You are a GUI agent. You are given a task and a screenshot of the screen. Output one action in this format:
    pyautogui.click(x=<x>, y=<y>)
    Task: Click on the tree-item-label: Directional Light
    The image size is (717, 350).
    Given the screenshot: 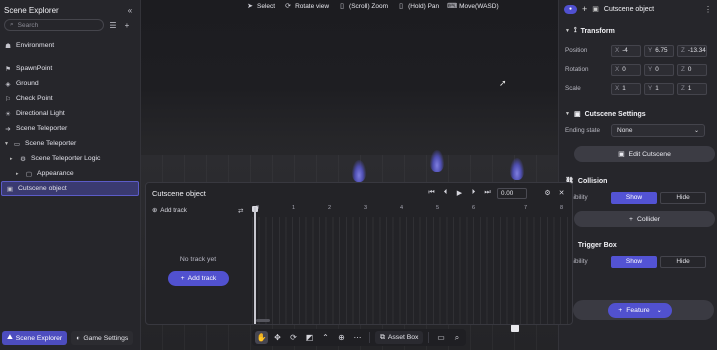 What is the action you would take?
    pyautogui.click(x=40, y=113)
    